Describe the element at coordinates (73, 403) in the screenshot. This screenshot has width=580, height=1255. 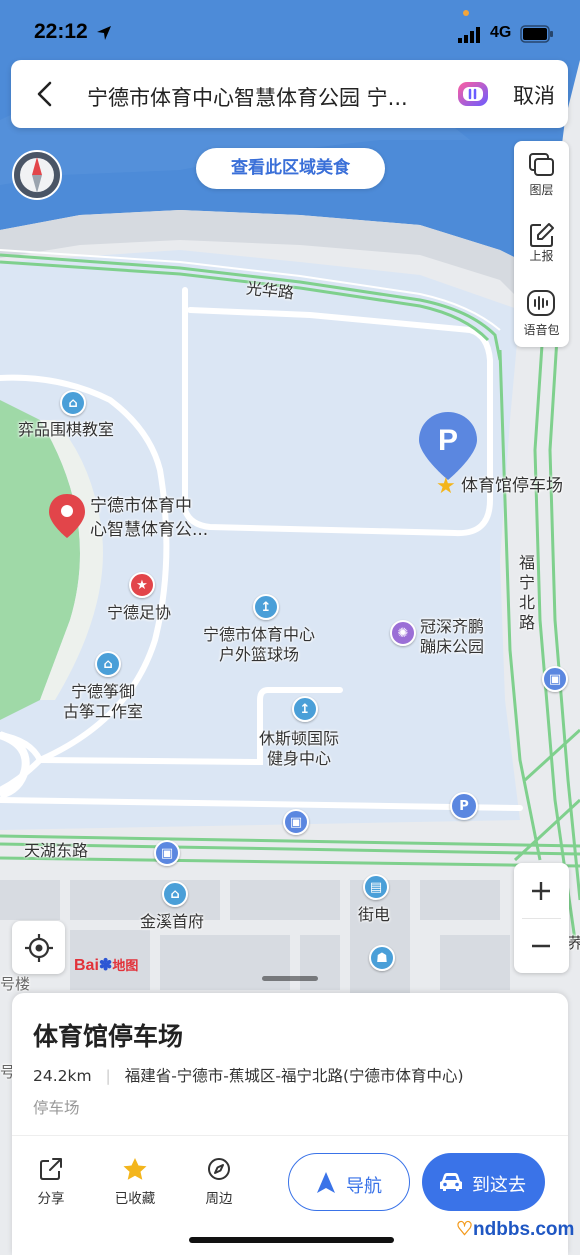
I see `chess-school-icon: ⌂` at that location.